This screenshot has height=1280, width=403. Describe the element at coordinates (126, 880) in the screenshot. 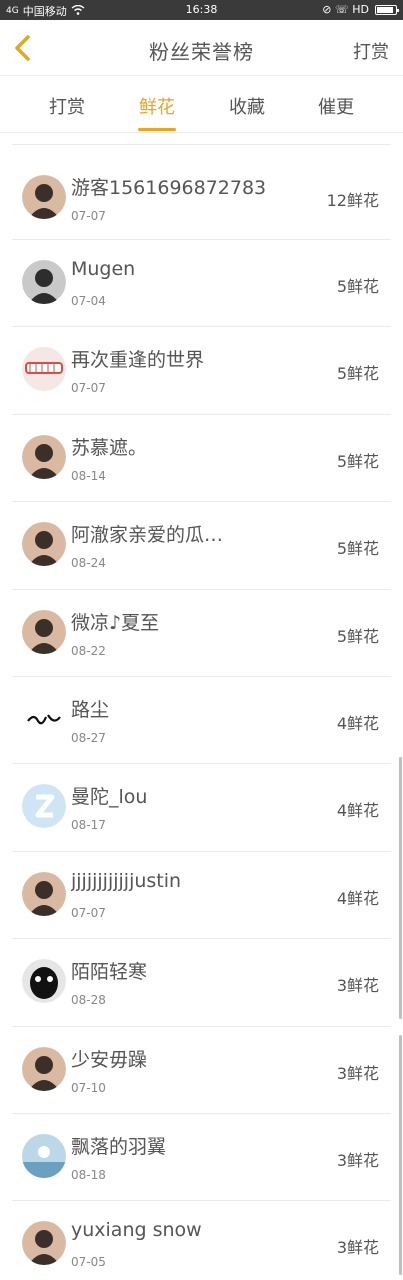

I see `fan-name: jjjjjjjjjjjjustin` at that location.